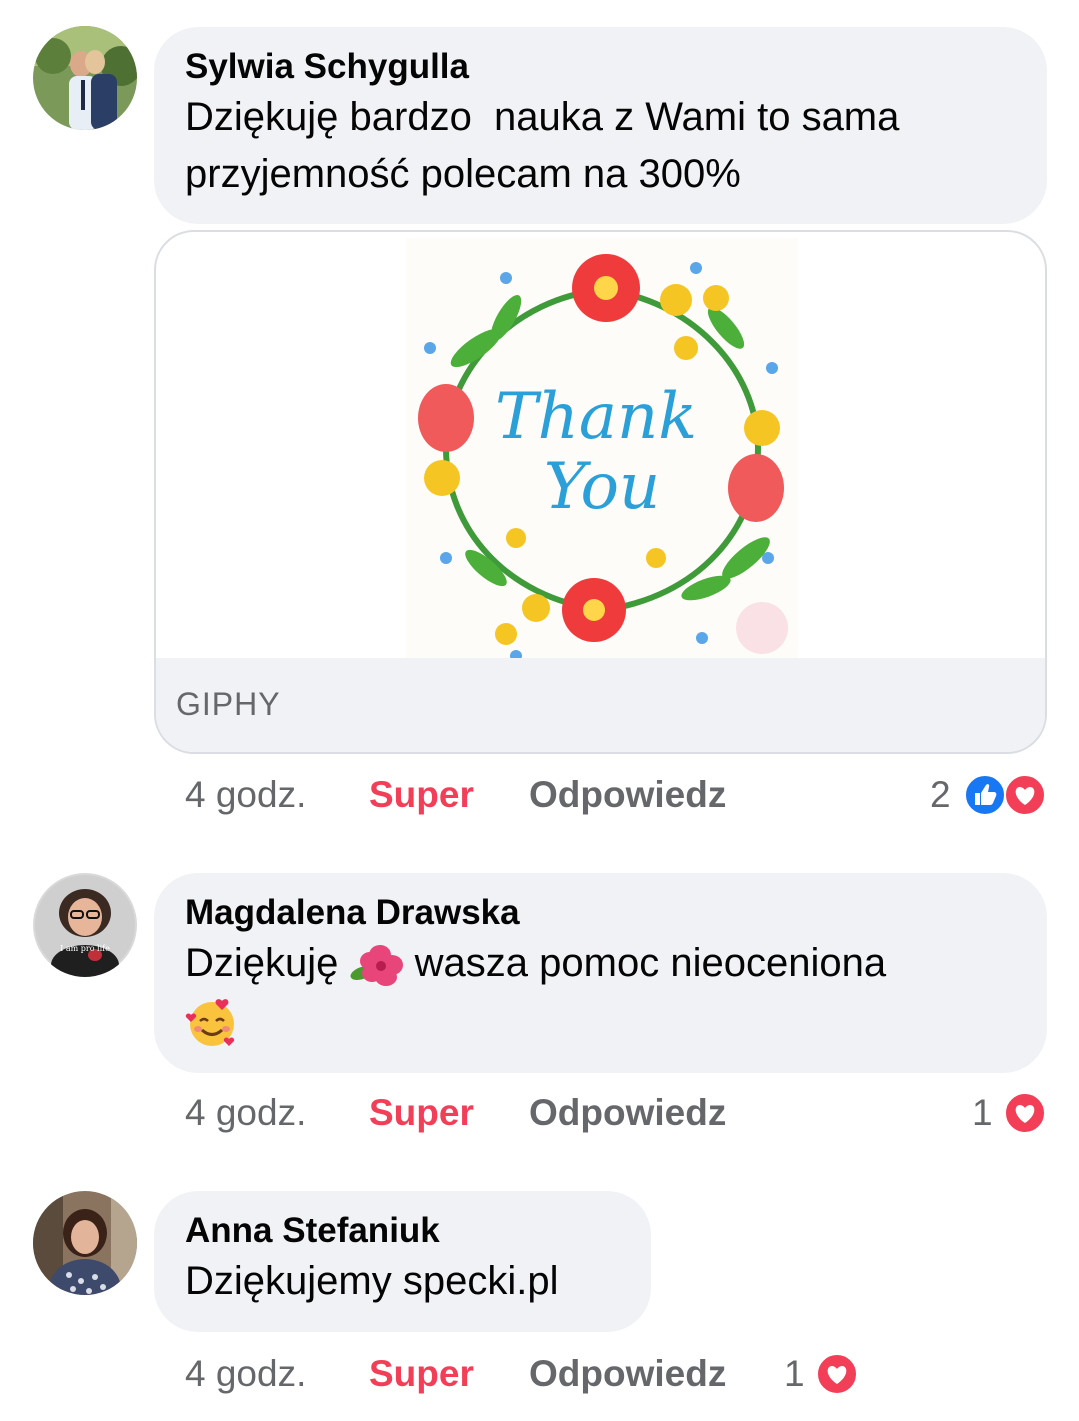 Image resolution: width=1079 pixels, height=1421 pixels. I want to click on comment-text-segment: Dziękuję, so click(262, 963).